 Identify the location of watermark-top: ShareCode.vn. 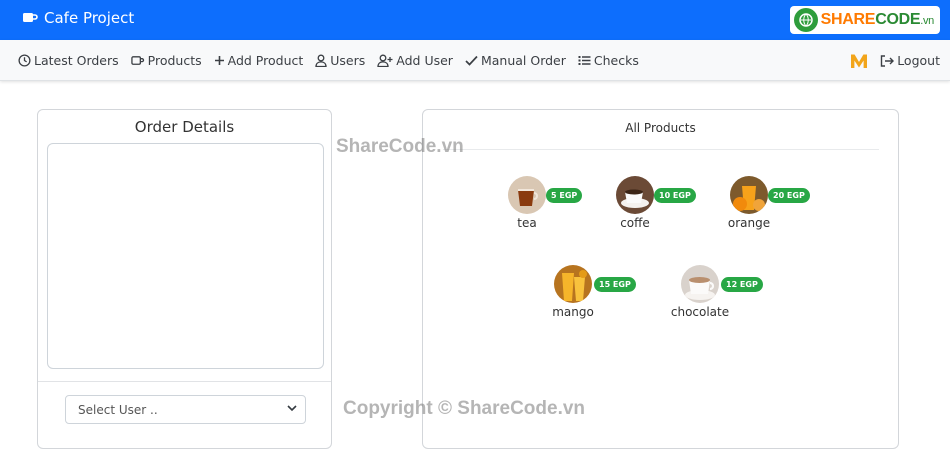
(400, 146).